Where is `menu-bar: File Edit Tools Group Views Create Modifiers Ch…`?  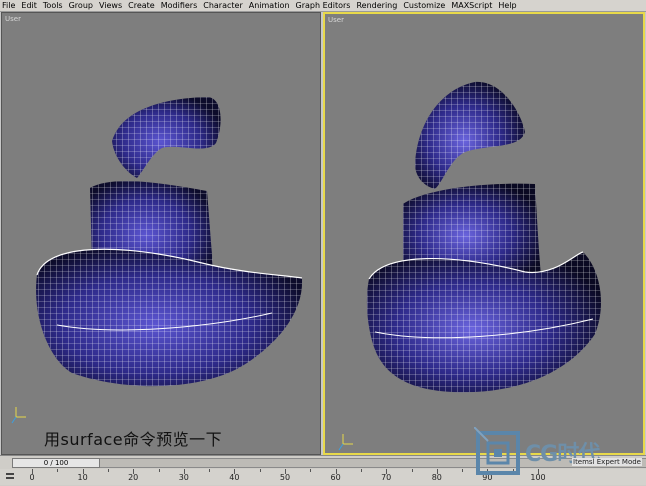 menu-bar: File Edit Tools Group Views Create Modifiers Ch… is located at coordinates (323, 6).